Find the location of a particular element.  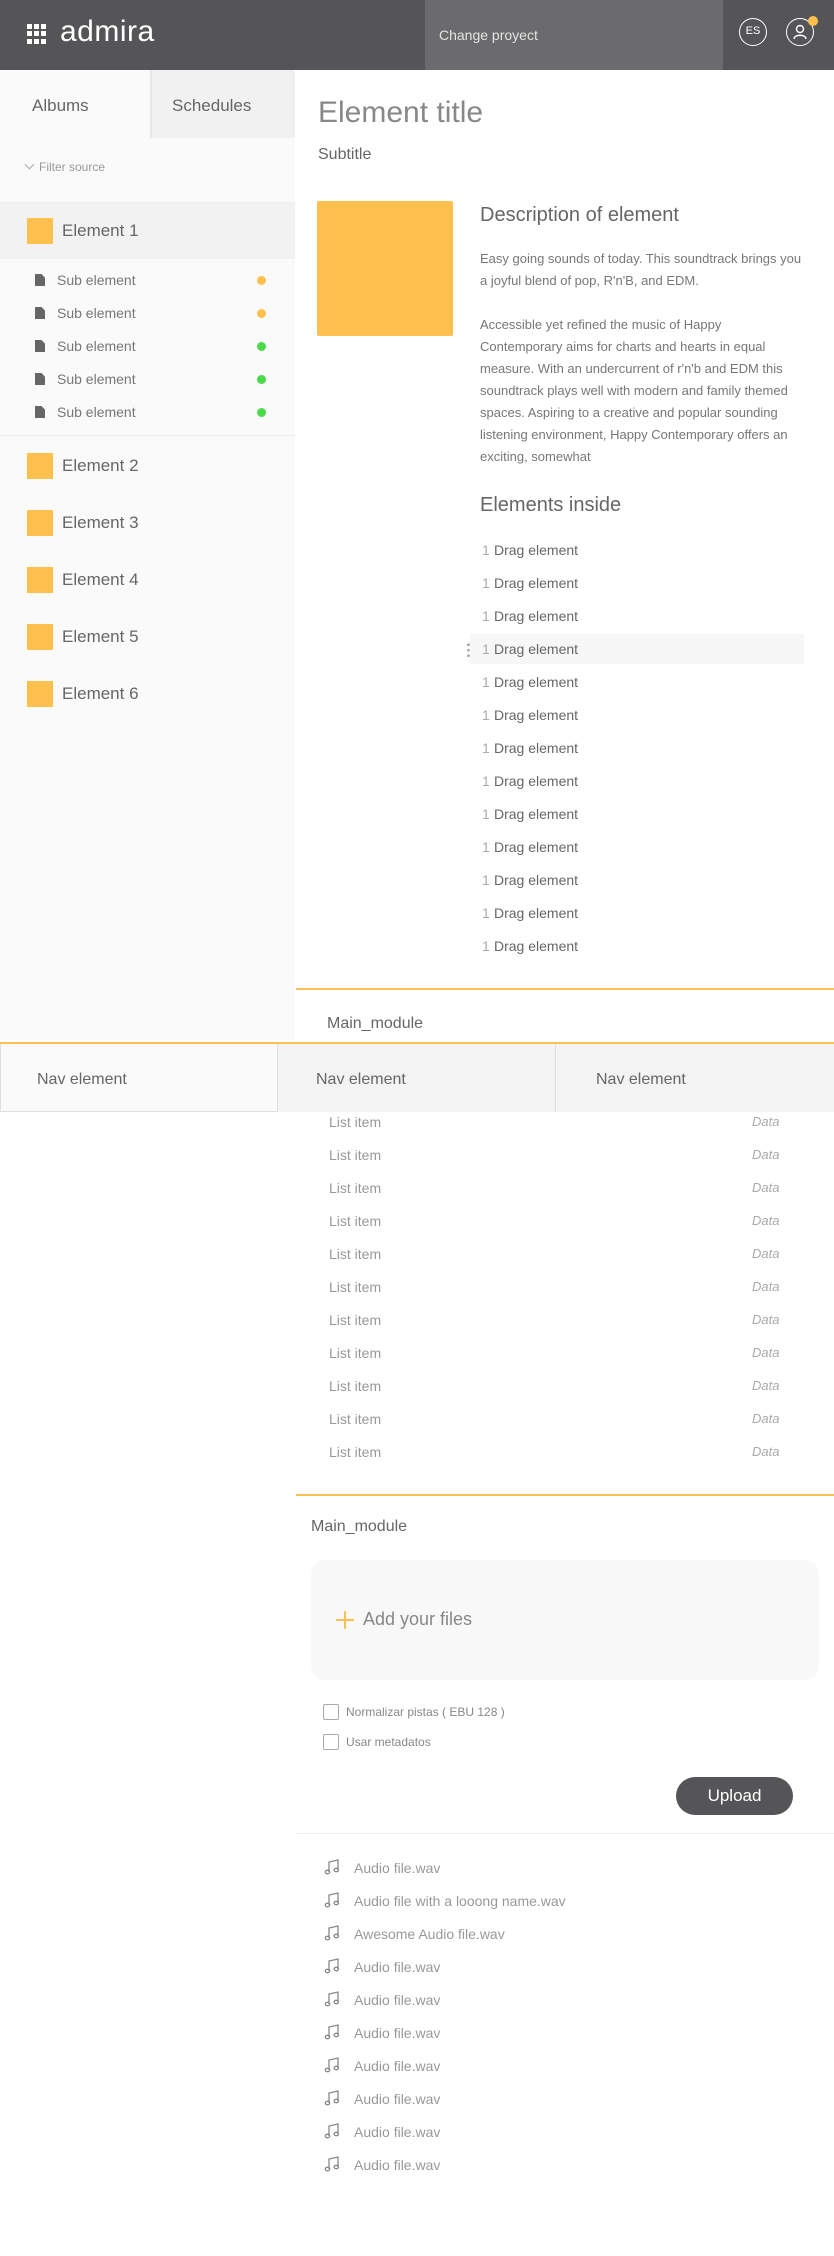

drag-element-label: Drag element is located at coordinates (536, 715).